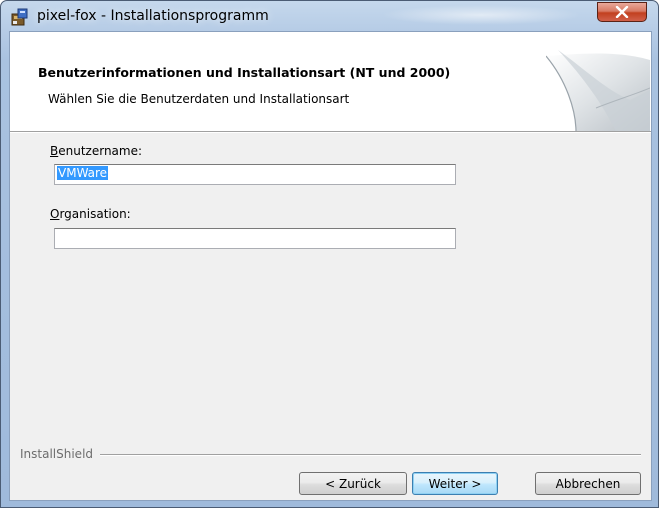 This screenshot has width=659, height=508. Describe the element at coordinates (83, 173) in the screenshot. I see `username-selected-value: VMWare` at that location.